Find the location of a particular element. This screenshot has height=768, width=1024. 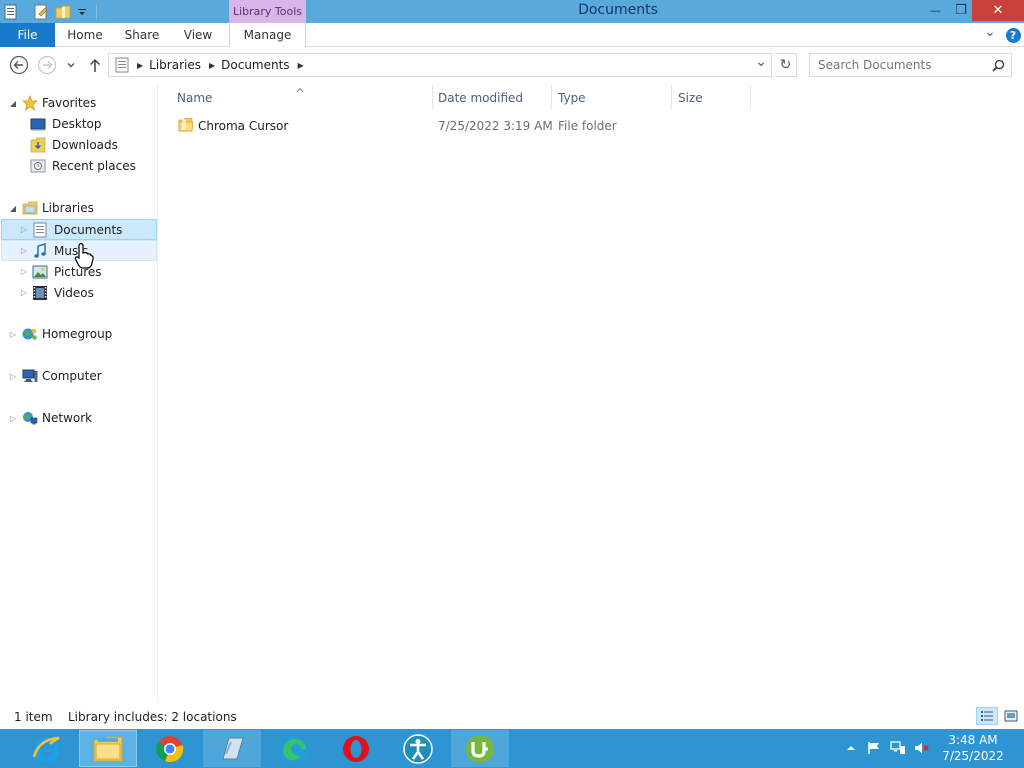

tree-item-network: ▷ Network is located at coordinates (50, 418).